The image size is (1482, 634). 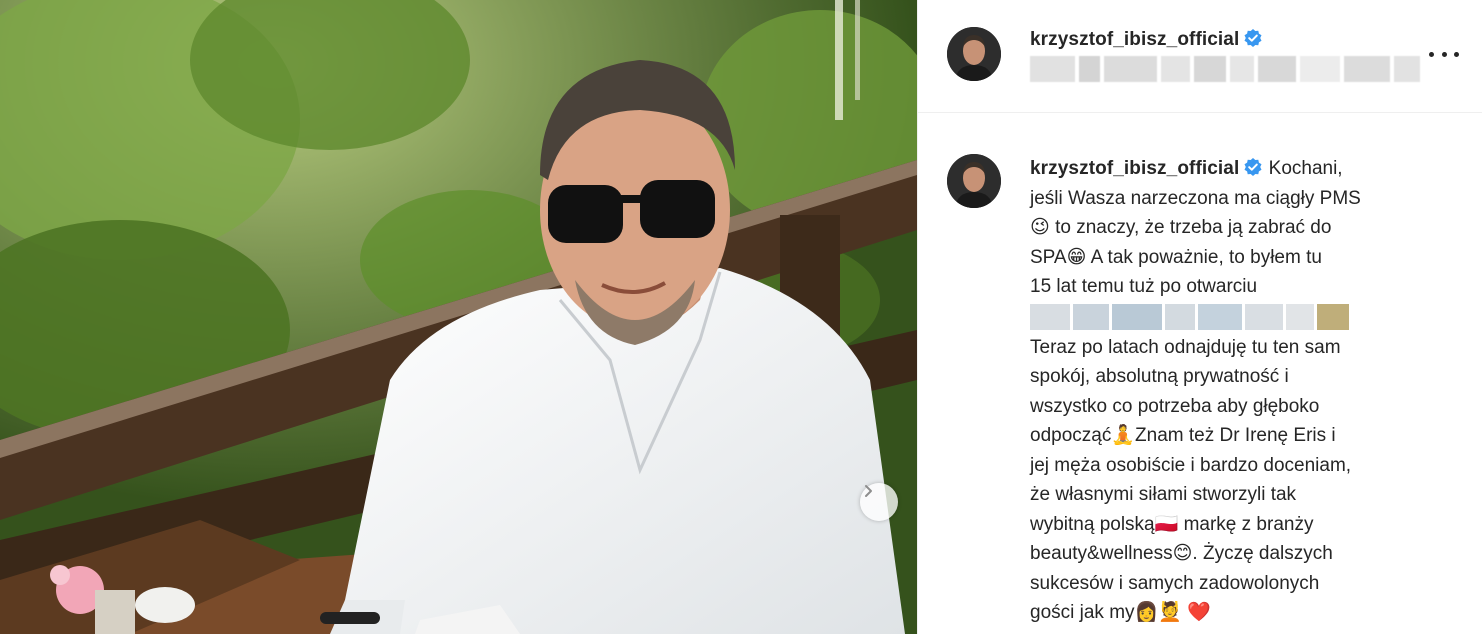 I want to click on grin-emoji-icon: 😁, so click(x=1076, y=256).